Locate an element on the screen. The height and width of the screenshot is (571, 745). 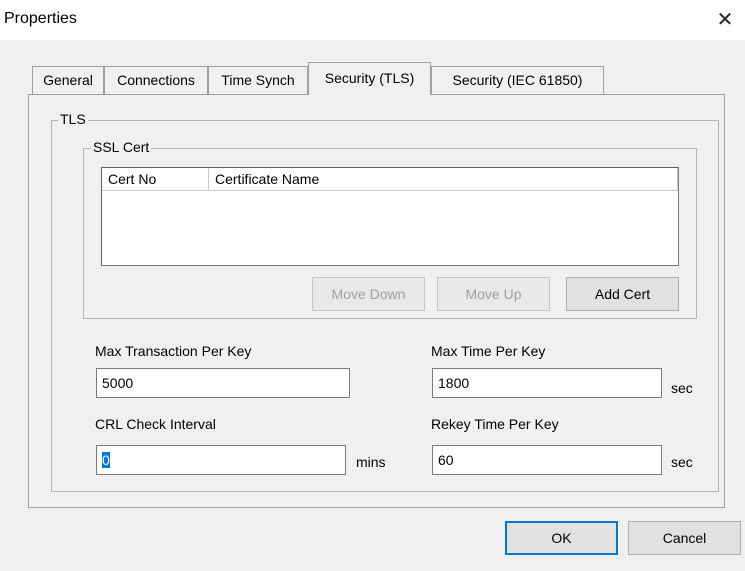
column-header-certificate-name: Certificate Name is located at coordinates (443, 179).